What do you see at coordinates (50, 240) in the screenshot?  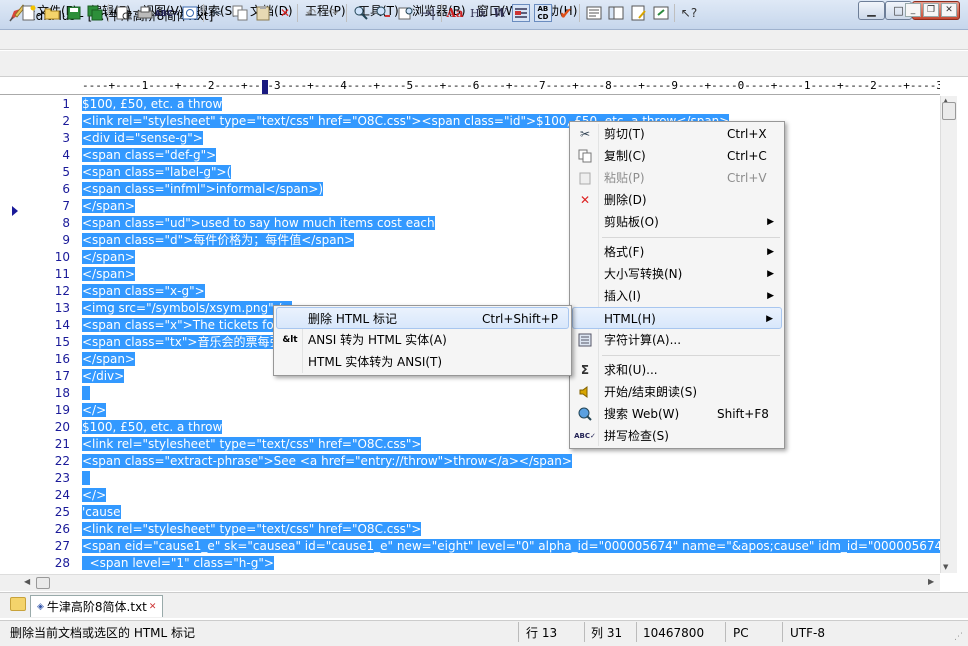 I see `line-number: 9` at bounding box center [50, 240].